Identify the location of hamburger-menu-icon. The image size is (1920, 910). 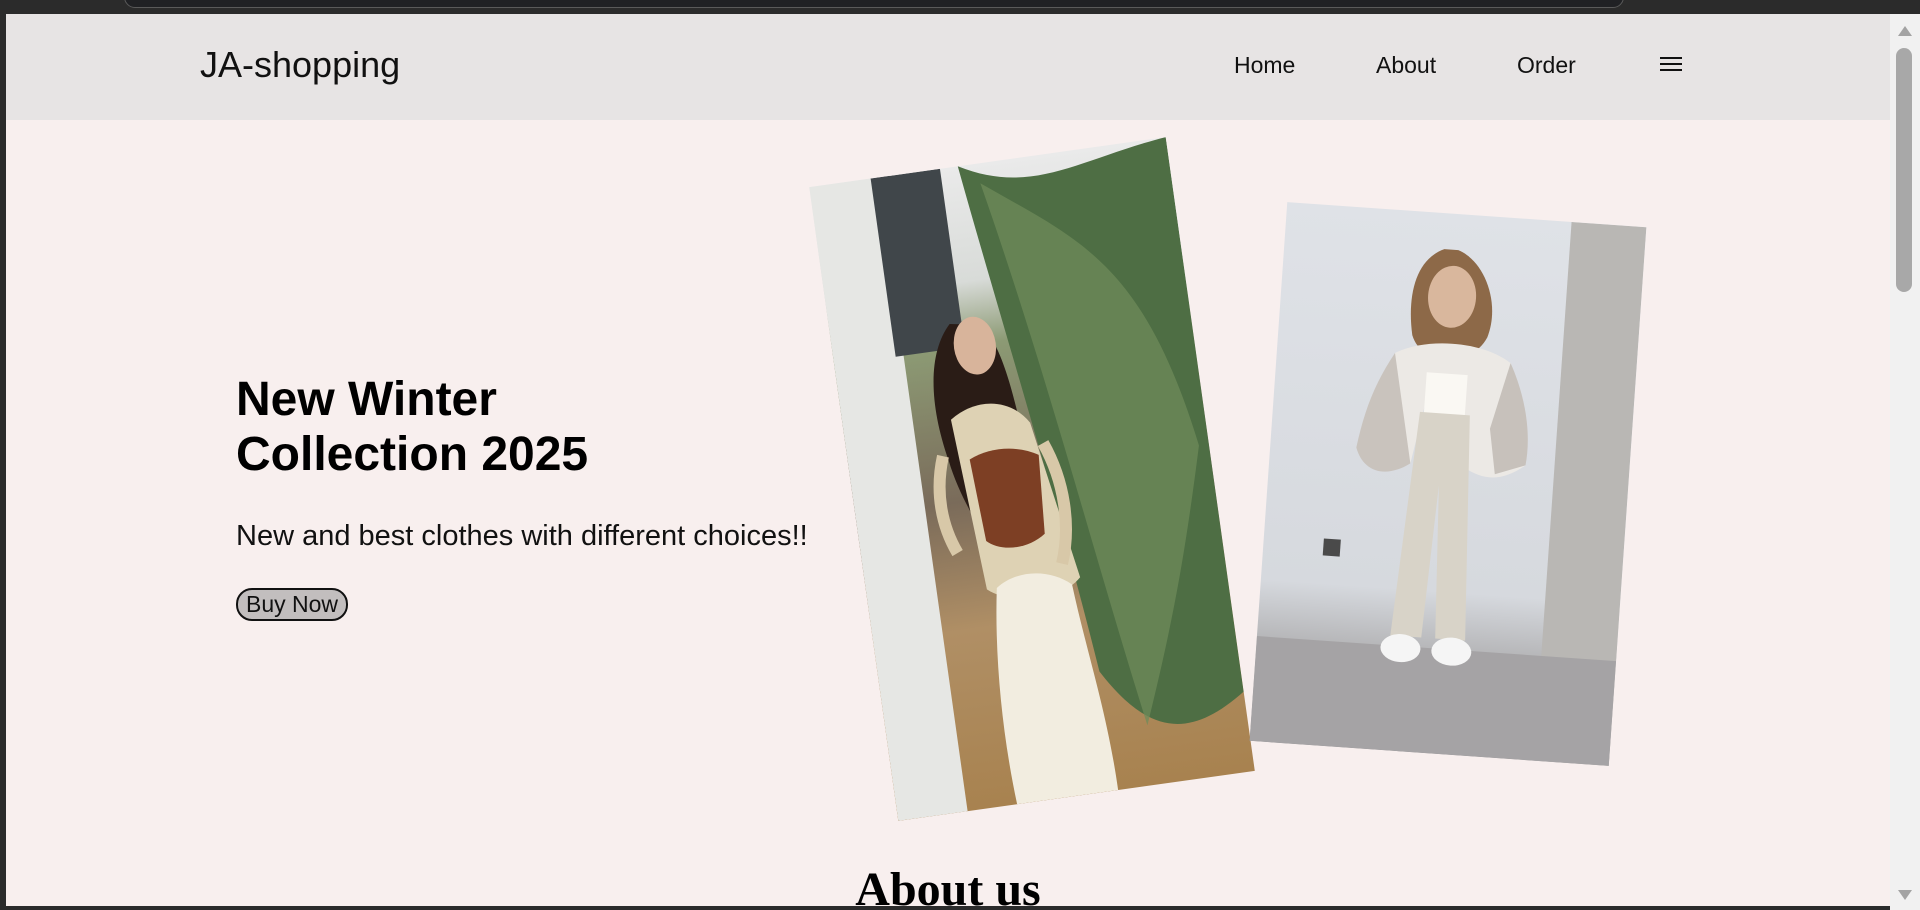
(1671, 64).